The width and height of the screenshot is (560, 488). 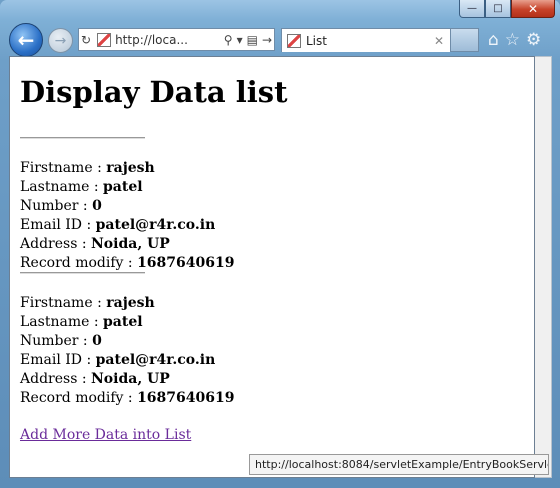 I want to click on tab-list: List ✕, so click(x=366, y=40).